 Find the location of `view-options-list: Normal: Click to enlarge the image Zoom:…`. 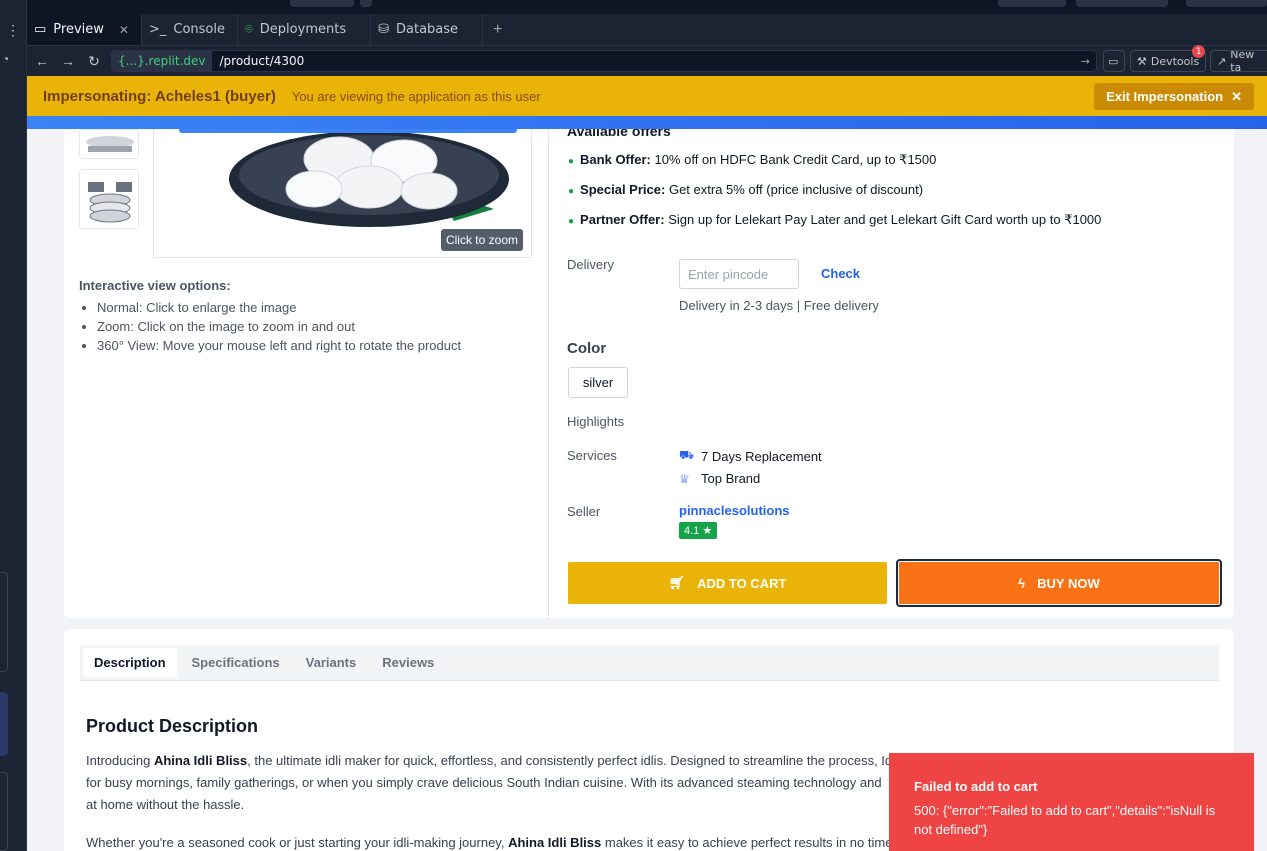

view-options-list: Normal: Click to enlarge the image Zoom:… is located at coordinates (279, 326).